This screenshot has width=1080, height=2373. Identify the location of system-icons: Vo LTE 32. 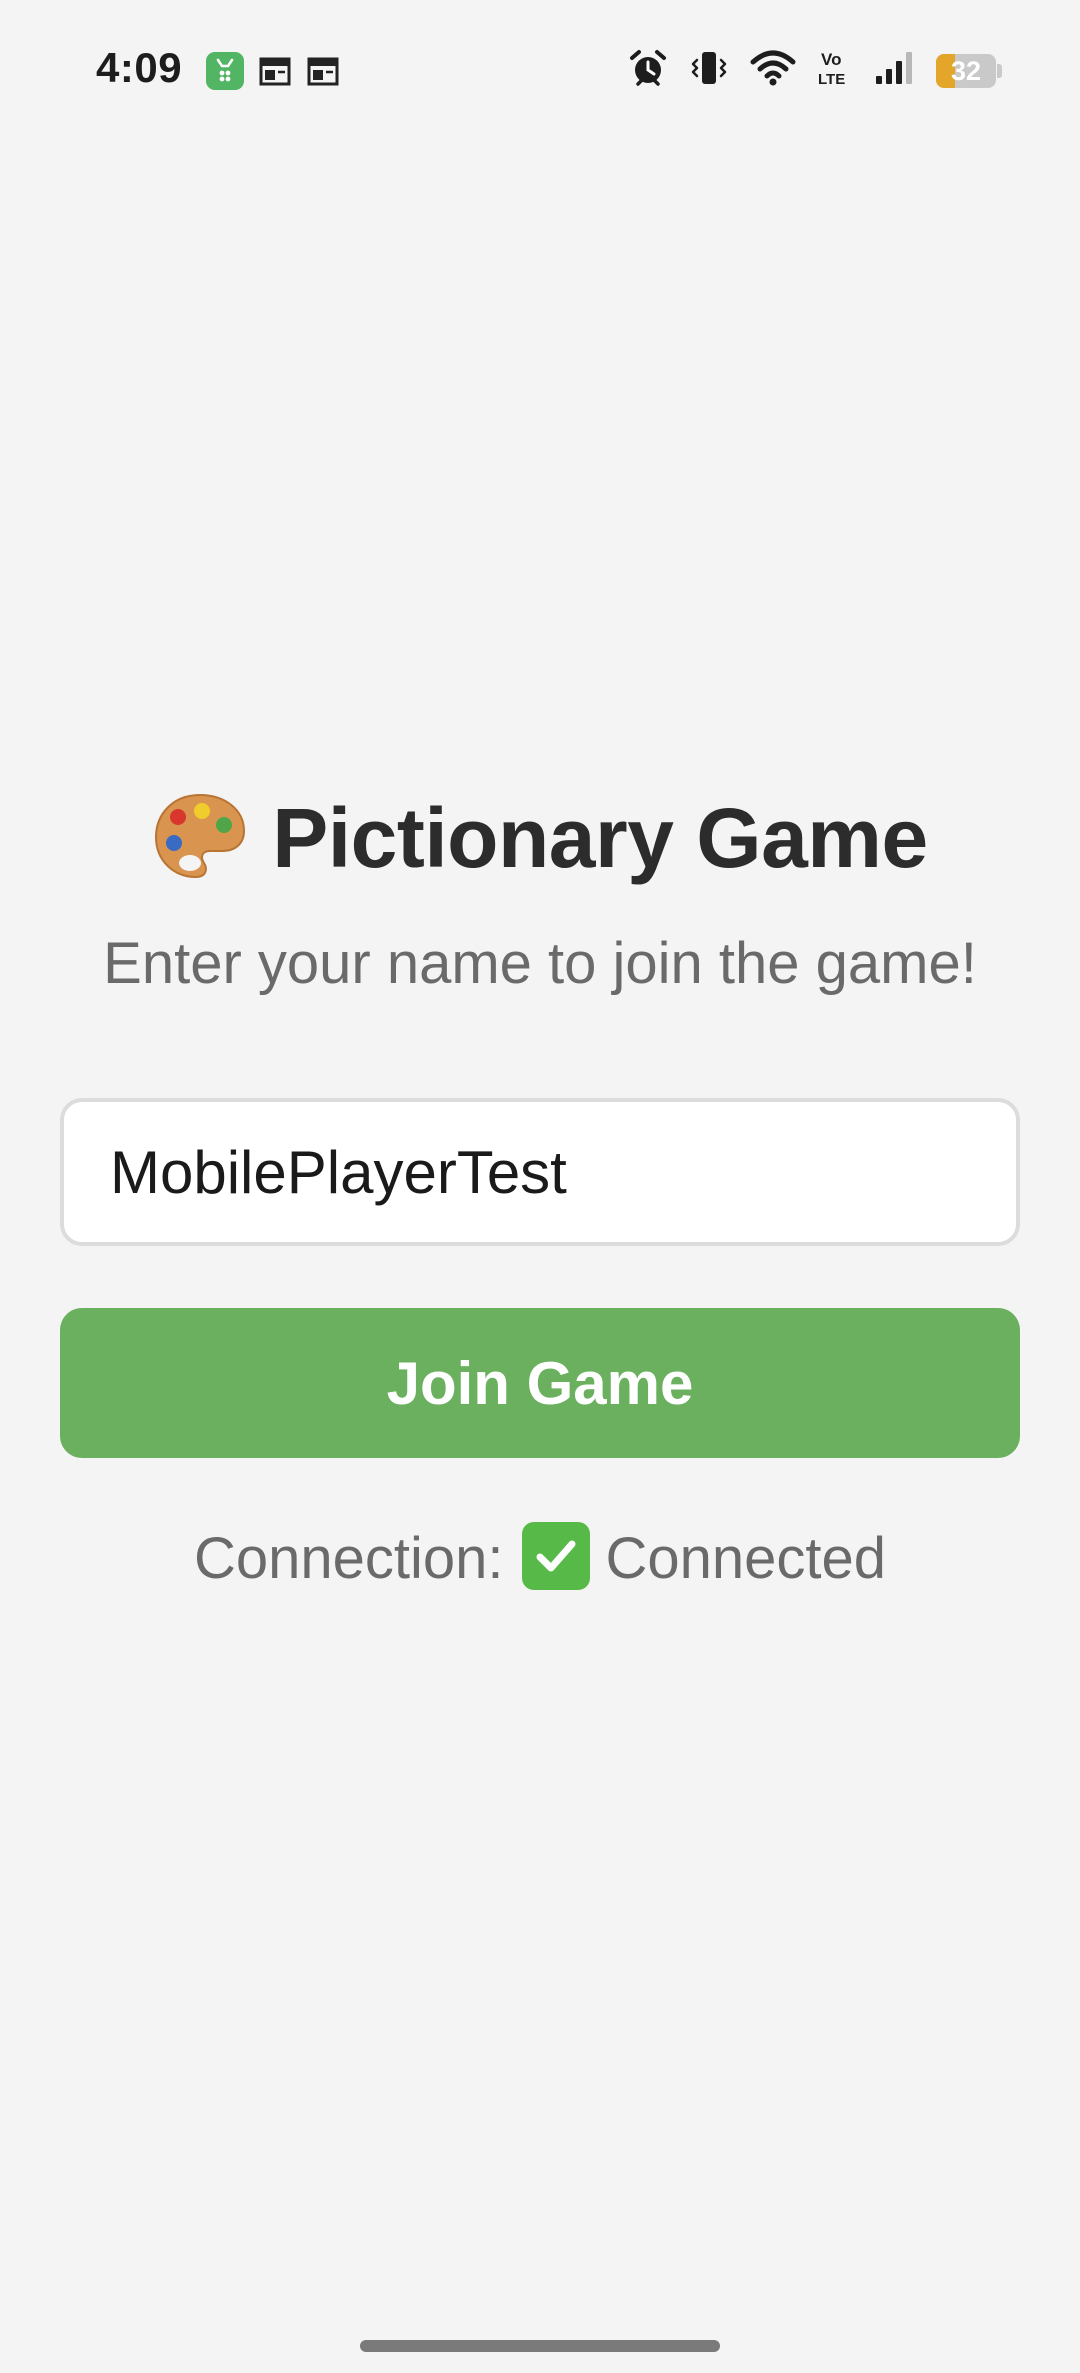
(815, 70).